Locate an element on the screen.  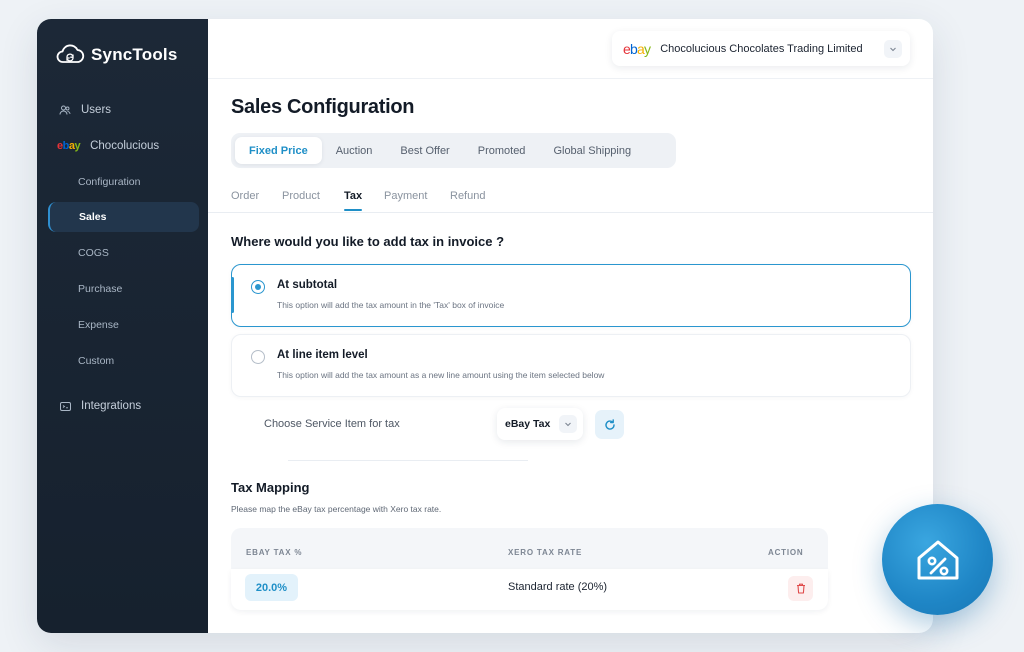
service-item-select: eBay Tax is located at coordinates (540, 424).